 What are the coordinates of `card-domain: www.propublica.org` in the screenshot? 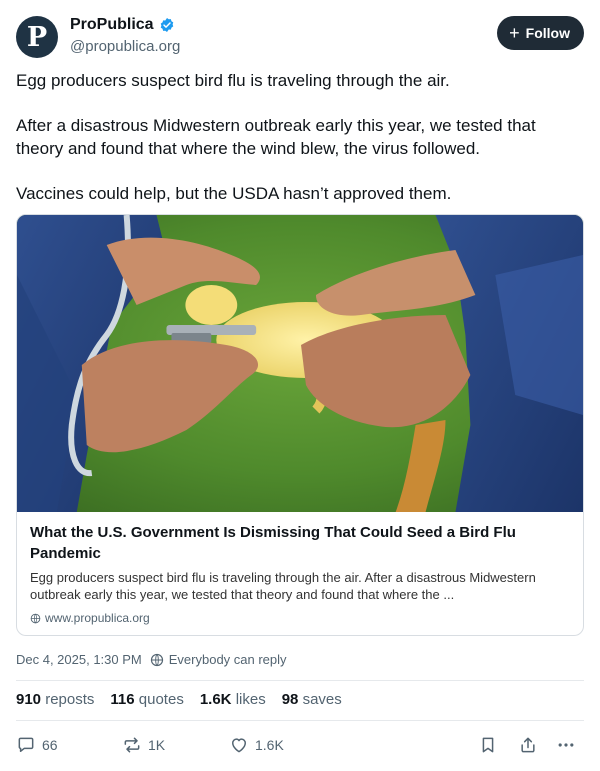 It's located at (300, 618).